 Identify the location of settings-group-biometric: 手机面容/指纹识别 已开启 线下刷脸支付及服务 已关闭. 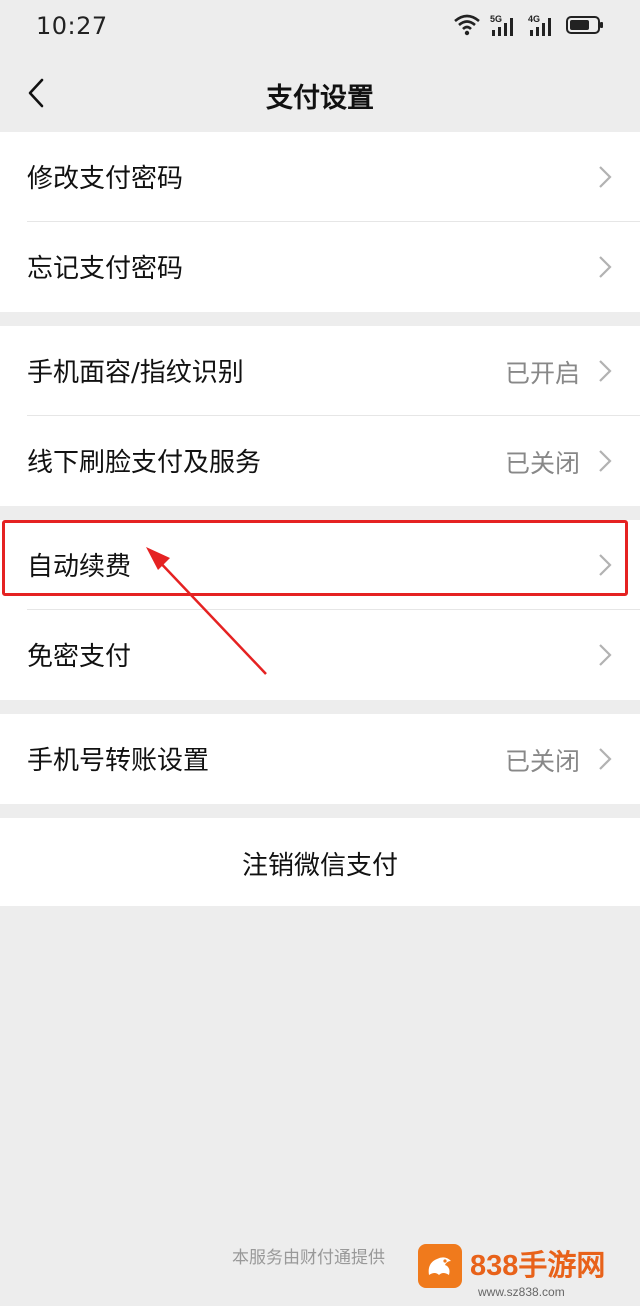
(320, 416).